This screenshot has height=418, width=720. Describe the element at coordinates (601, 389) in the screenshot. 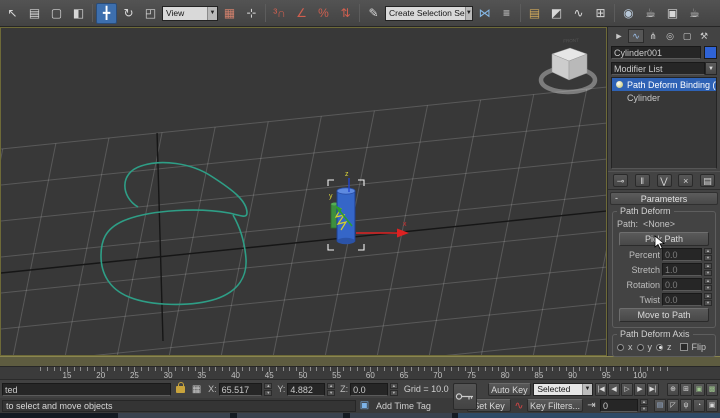

I see `go-to-start-button: |◀` at that location.